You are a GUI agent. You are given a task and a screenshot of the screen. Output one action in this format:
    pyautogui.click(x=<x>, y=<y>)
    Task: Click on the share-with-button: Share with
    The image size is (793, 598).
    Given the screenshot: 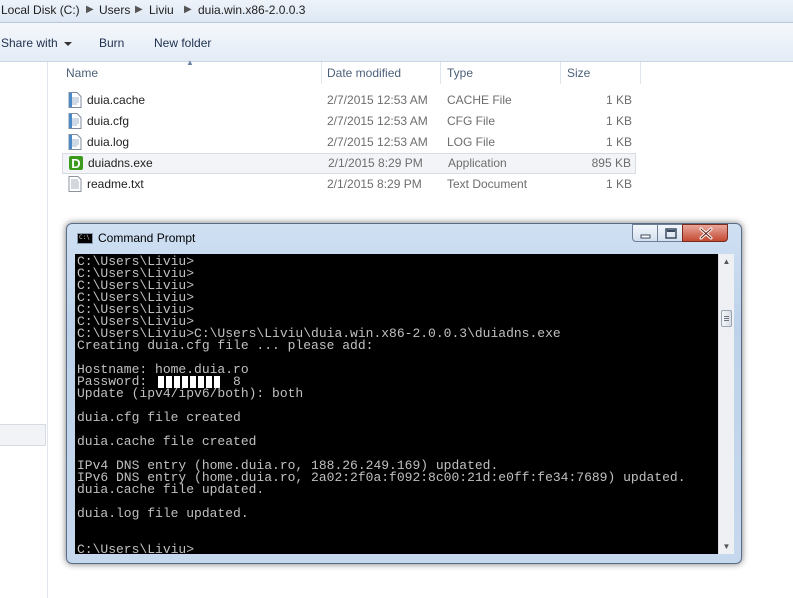 What is the action you would take?
    pyautogui.click(x=36, y=43)
    